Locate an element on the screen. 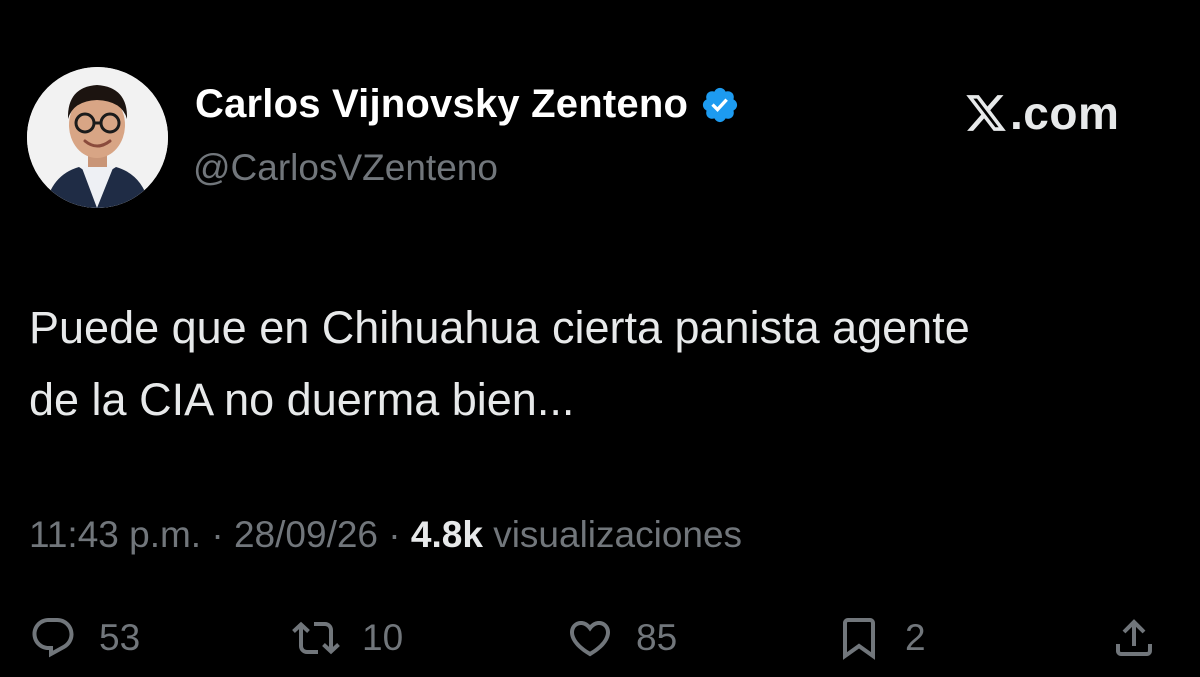  retweet-button: 10 is located at coordinates (347, 638).